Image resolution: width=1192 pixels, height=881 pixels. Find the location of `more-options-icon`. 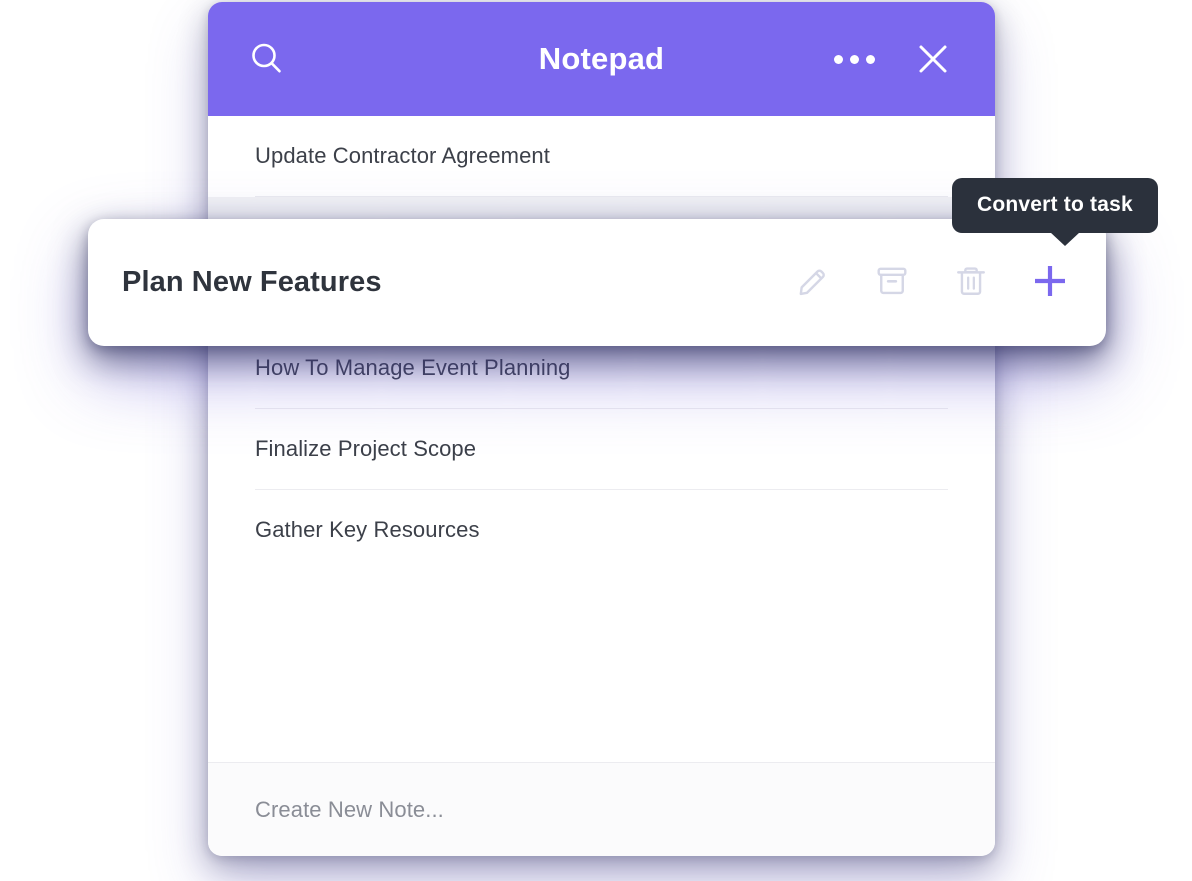

more-options-icon is located at coordinates (854, 59).